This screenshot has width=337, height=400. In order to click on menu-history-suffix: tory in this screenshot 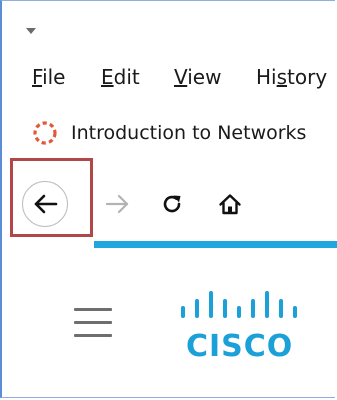, I will do `click(307, 77)`.